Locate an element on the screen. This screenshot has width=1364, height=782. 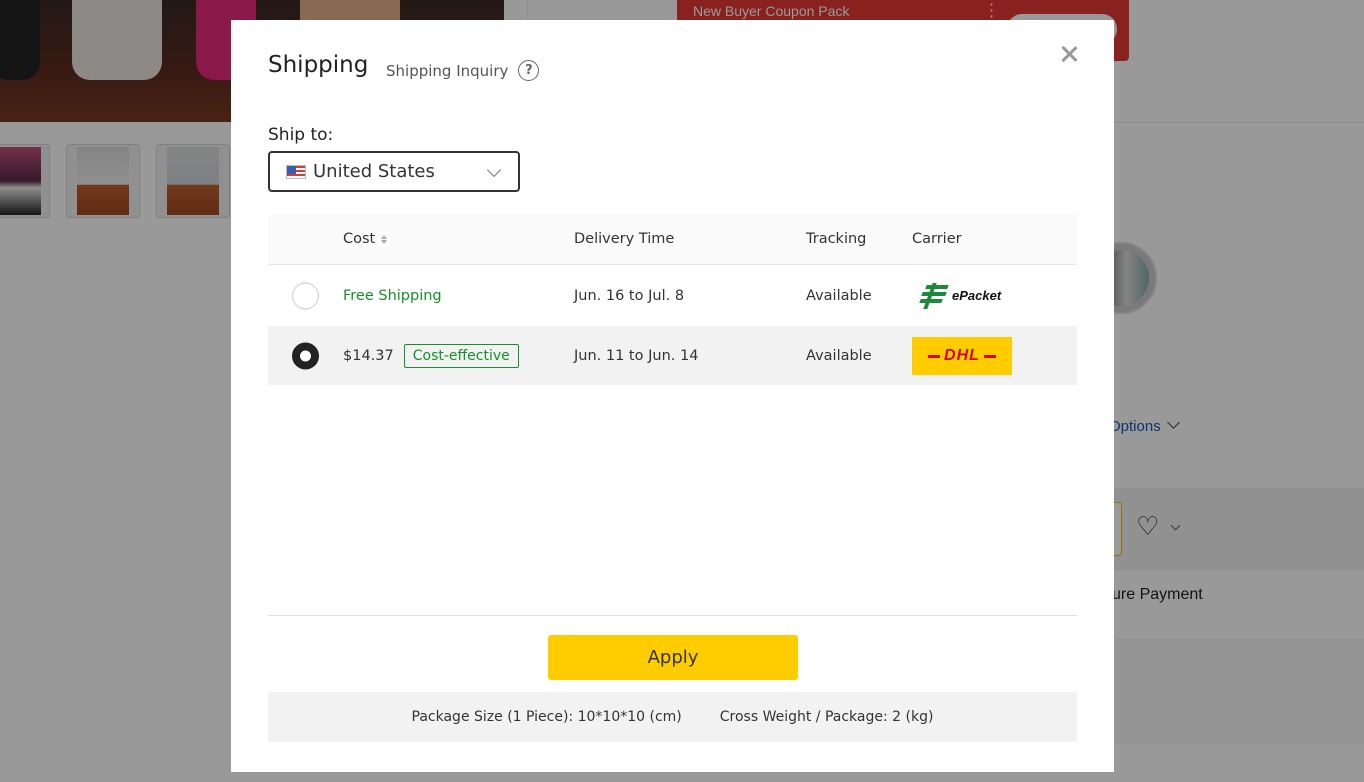
china-post-icon is located at coordinates (934, 296).